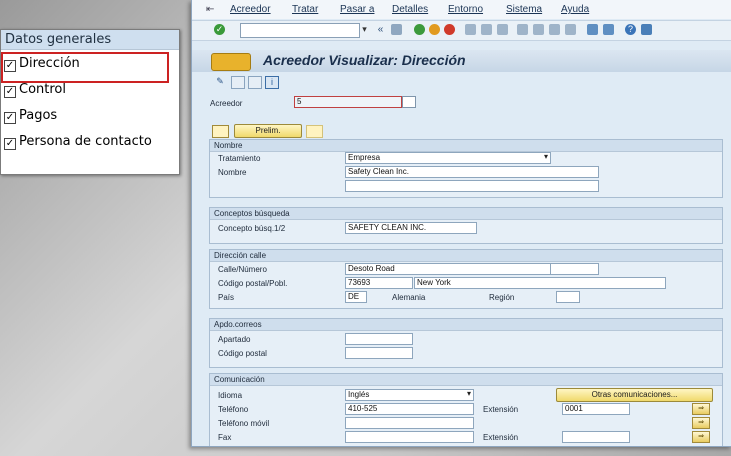 Image resolution: width=731 pixels, height=456 pixels. Describe the element at coordinates (466, 343) in the screenshot. I see `group-apdo-correos: Apdo.correos` at that location.